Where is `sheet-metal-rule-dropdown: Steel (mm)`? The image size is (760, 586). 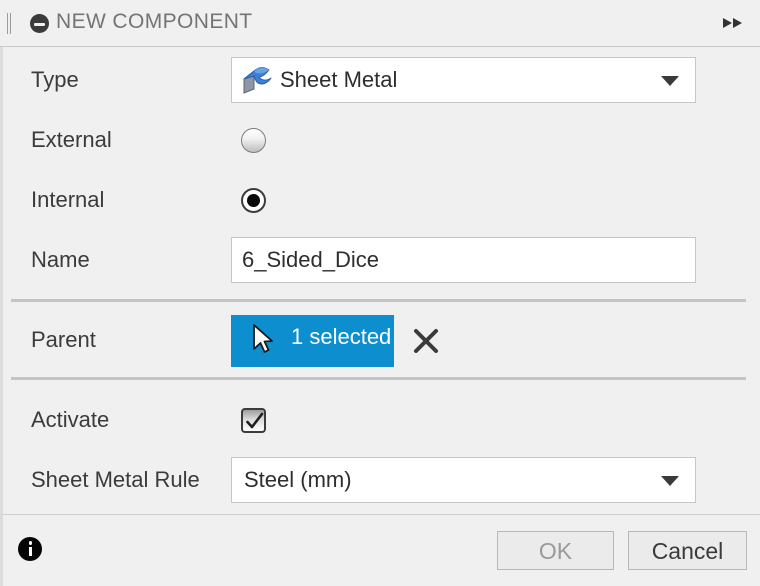
sheet-metal-rule-dropdown: Steel (mm) is located at coordinates (463, 480).